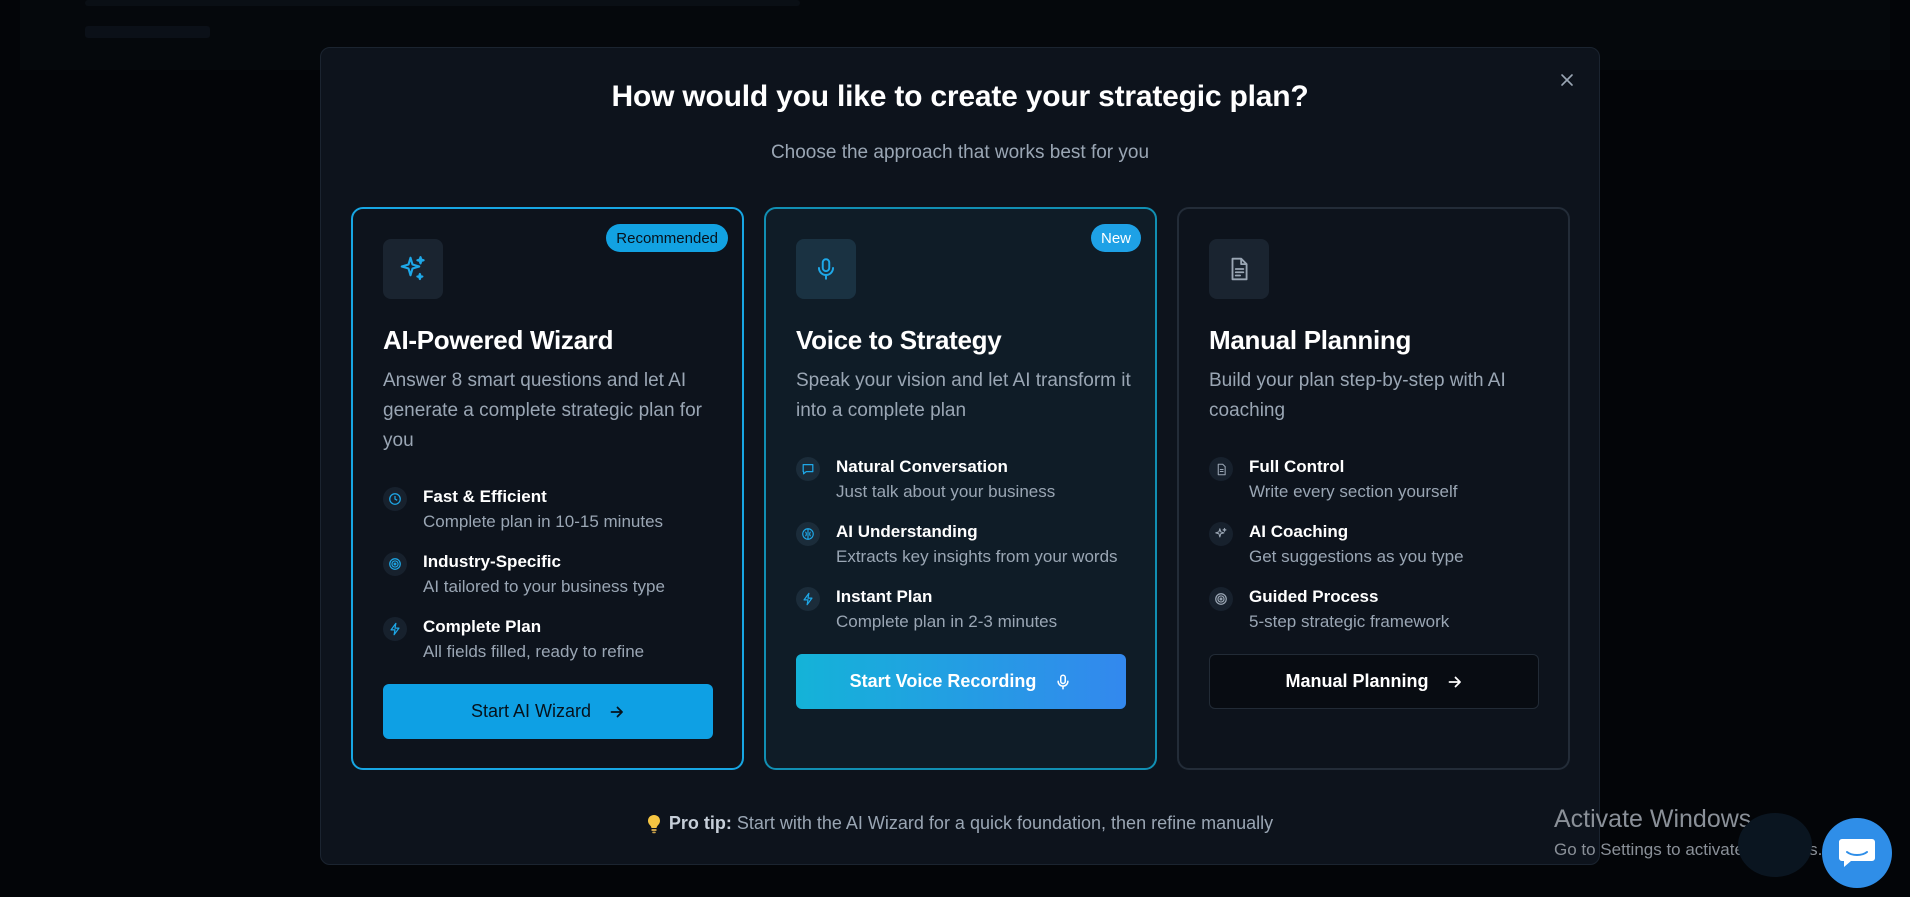  Describe the element at coordinates (1353, 491) in the screenshot. I see `feature-subtitle: Write every section yourself` at that location.